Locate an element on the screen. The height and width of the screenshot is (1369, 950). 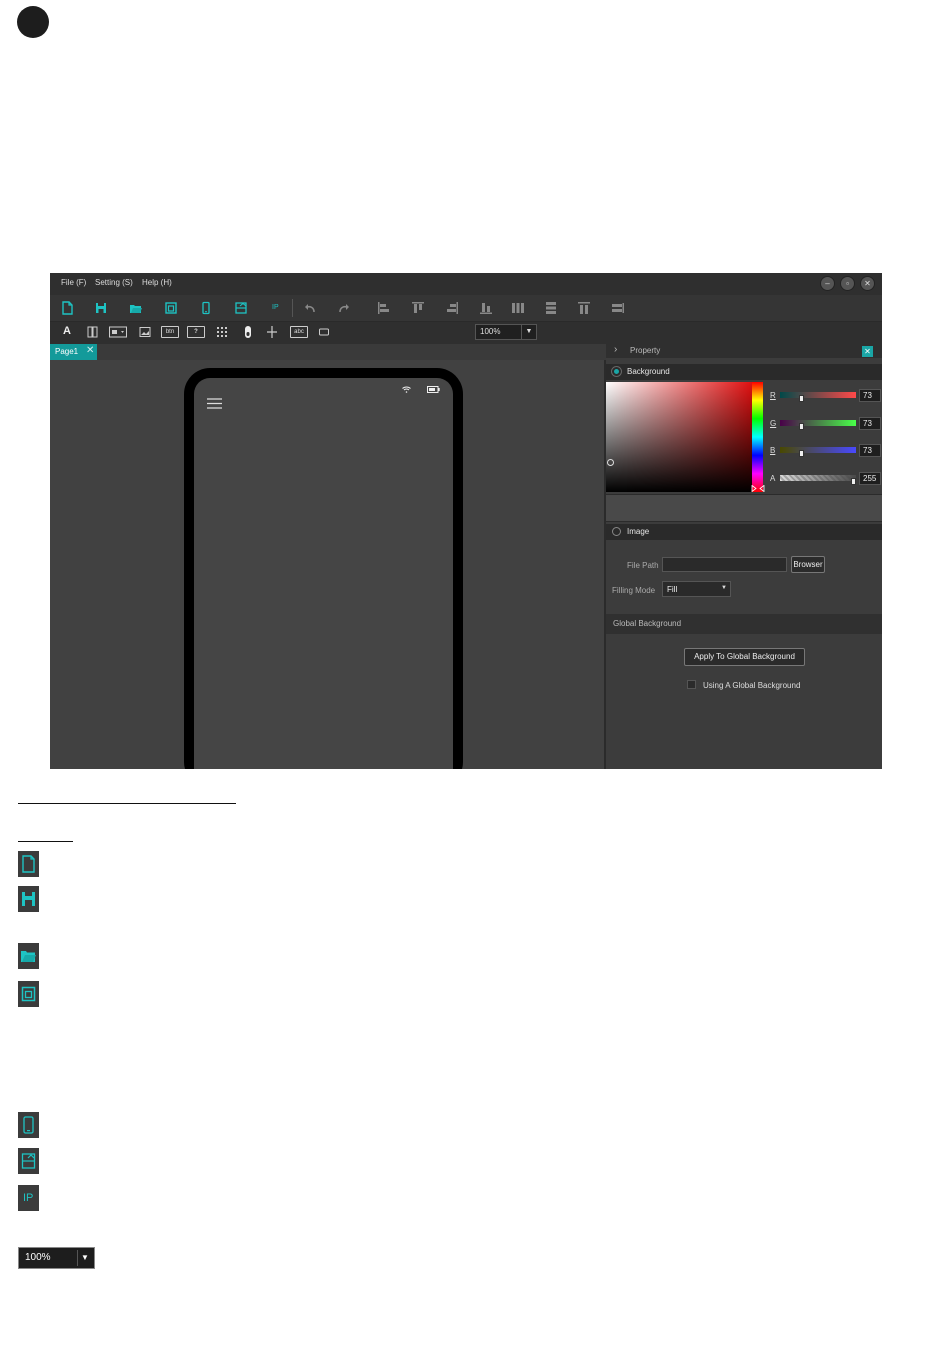
align-left-icon is located at coordinates (384, 308).